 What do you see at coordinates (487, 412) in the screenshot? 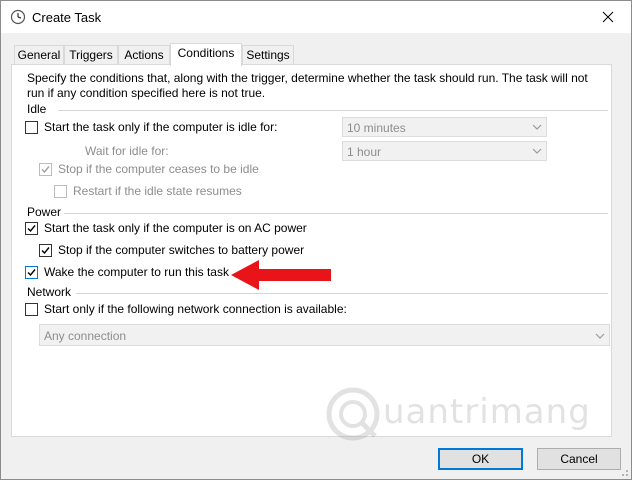
I see `watermark-text: uantrimang` at bounding box center [487, 412].